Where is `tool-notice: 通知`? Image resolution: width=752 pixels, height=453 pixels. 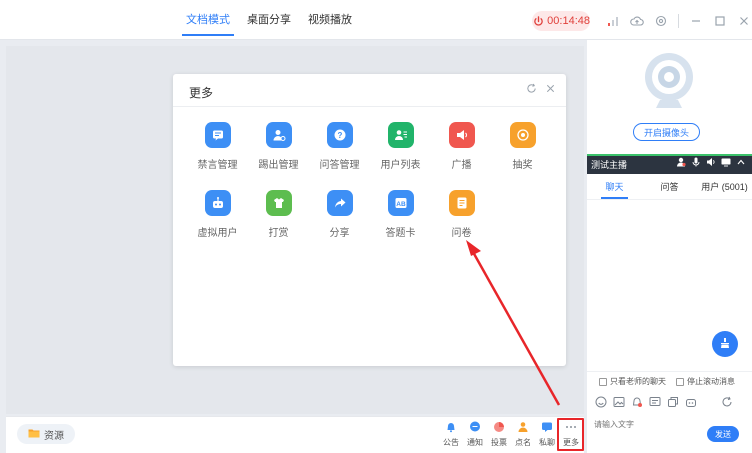
tool-notice: 通知 is located at coordinates (475, 434).